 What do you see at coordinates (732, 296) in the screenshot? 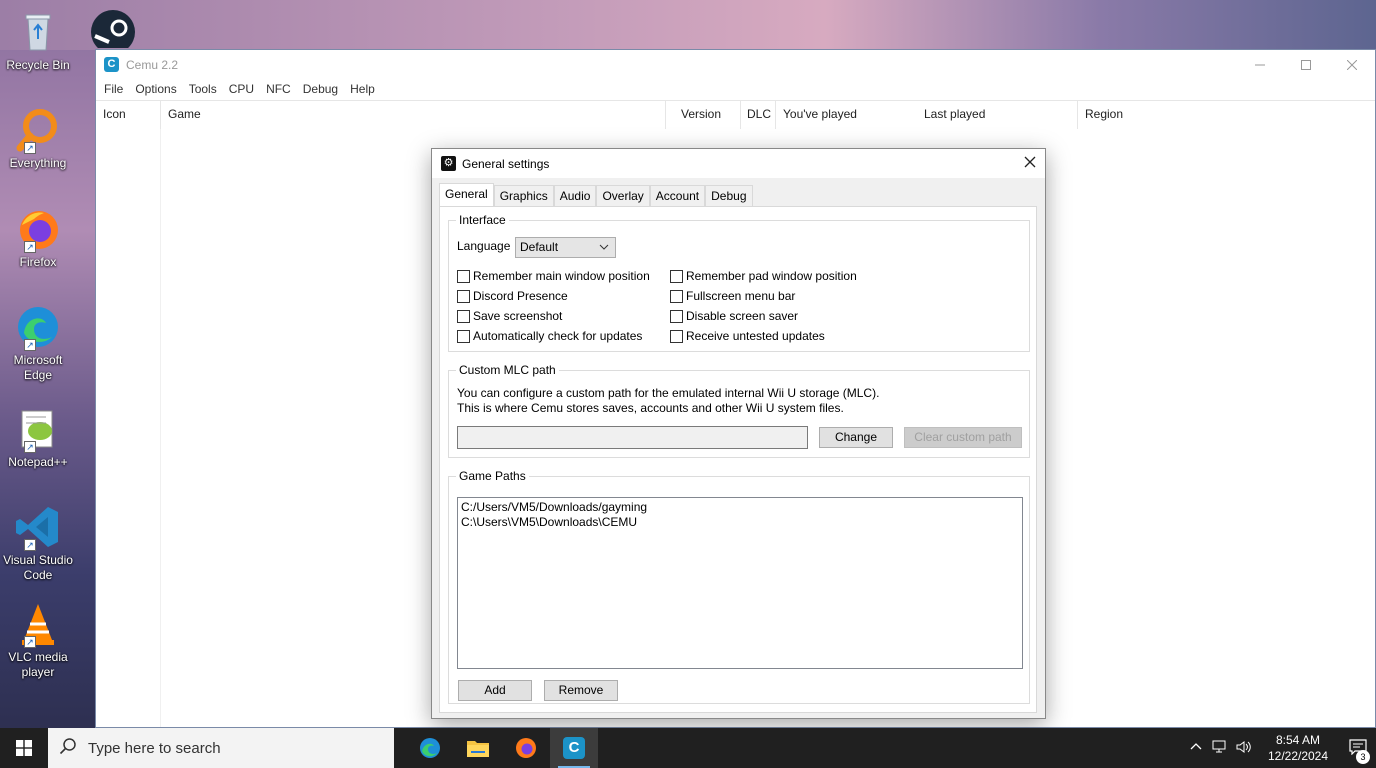
I see `checkbox-fullscreen-menu-bar: Fullscreen menu bar` at bounding box center [732, 296].